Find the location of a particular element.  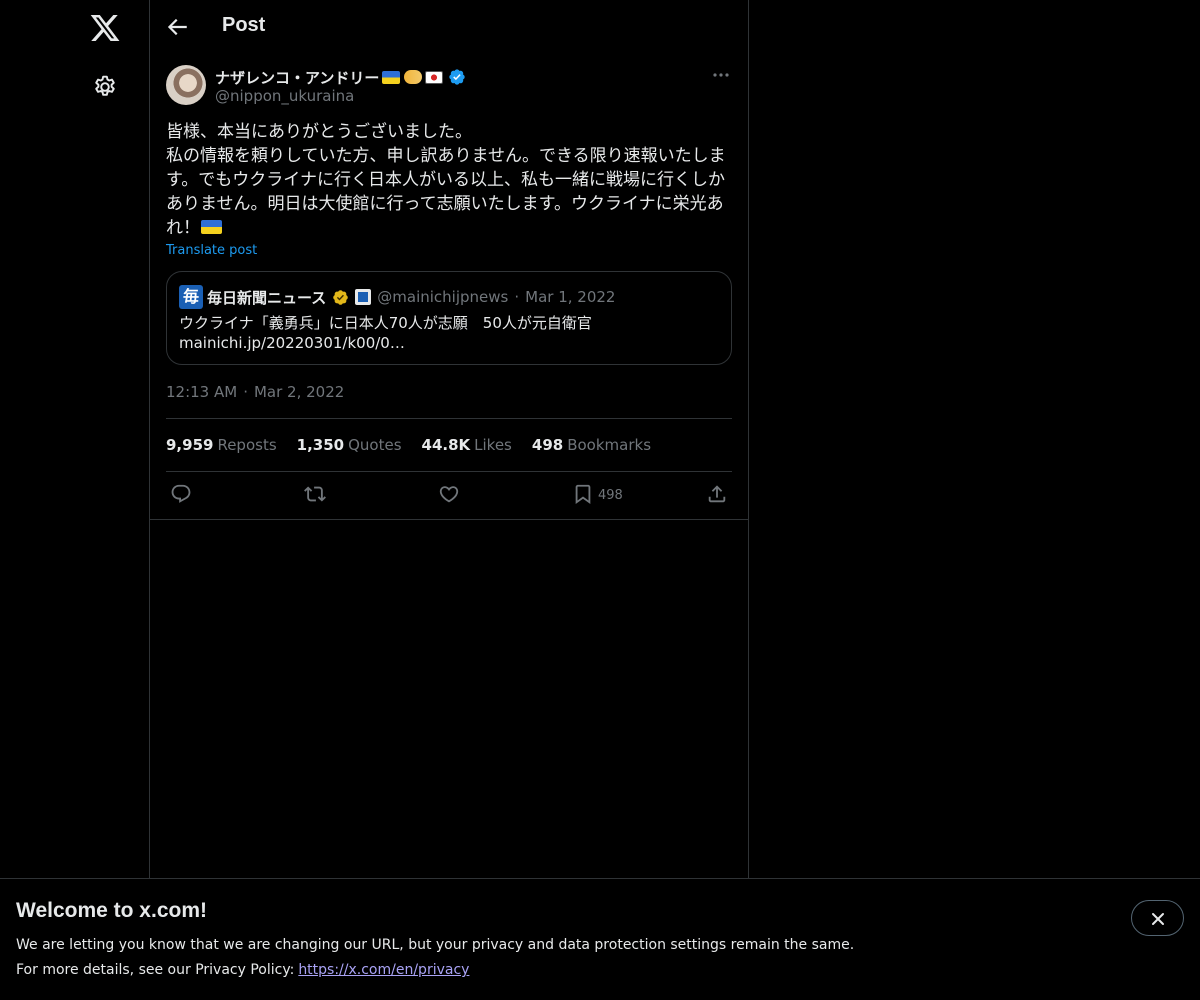

post-header: Post is located at coordinates (449, 27).